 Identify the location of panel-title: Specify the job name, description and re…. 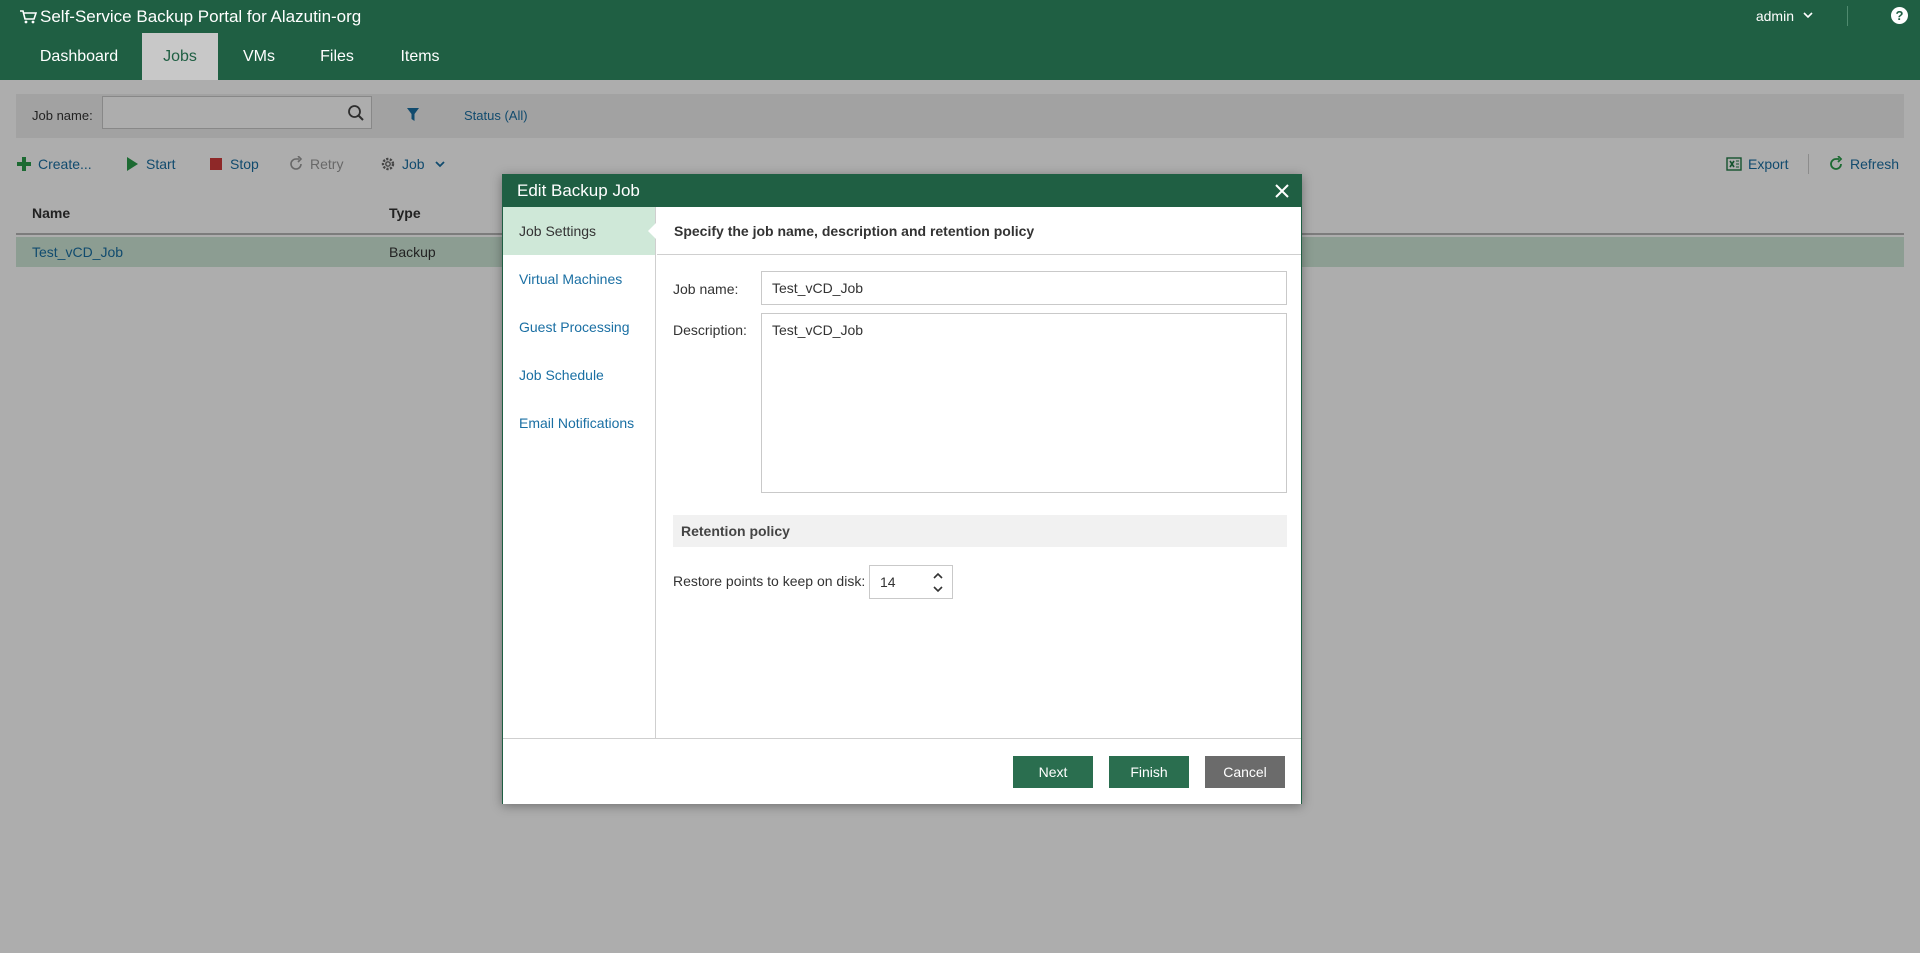
(979, 231).